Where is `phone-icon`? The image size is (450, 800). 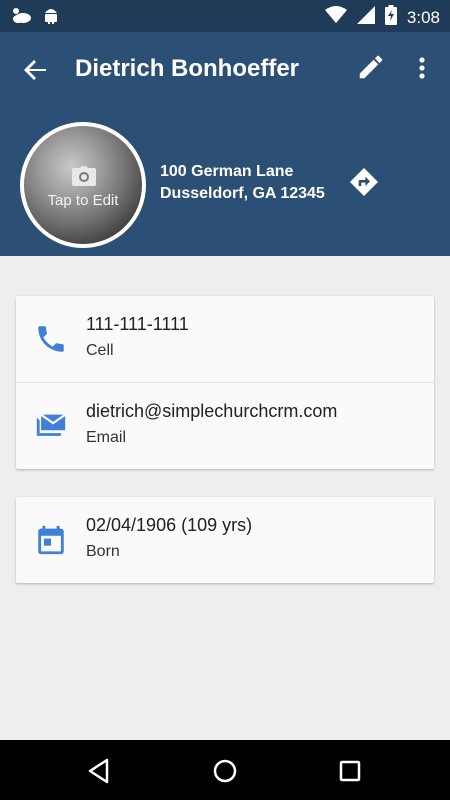
phone-icon is located at coordinates (51, 339).